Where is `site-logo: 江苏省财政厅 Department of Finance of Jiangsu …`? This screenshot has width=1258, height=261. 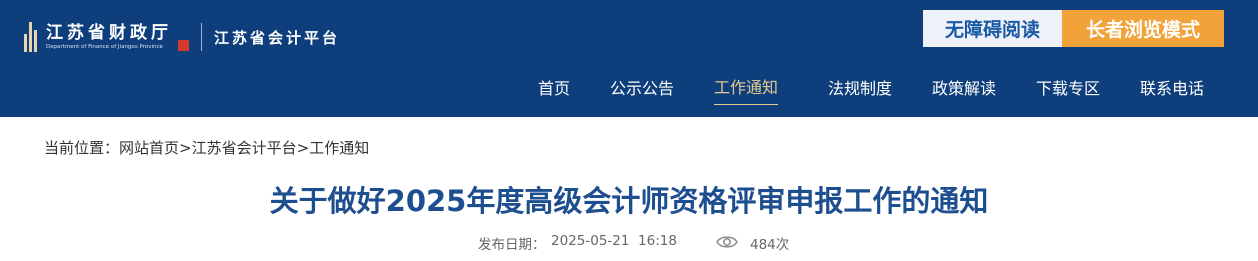 site-logo: 江苏省财政厅 Department of Finance of Jiangsu … is located at coordinates (182, 37).